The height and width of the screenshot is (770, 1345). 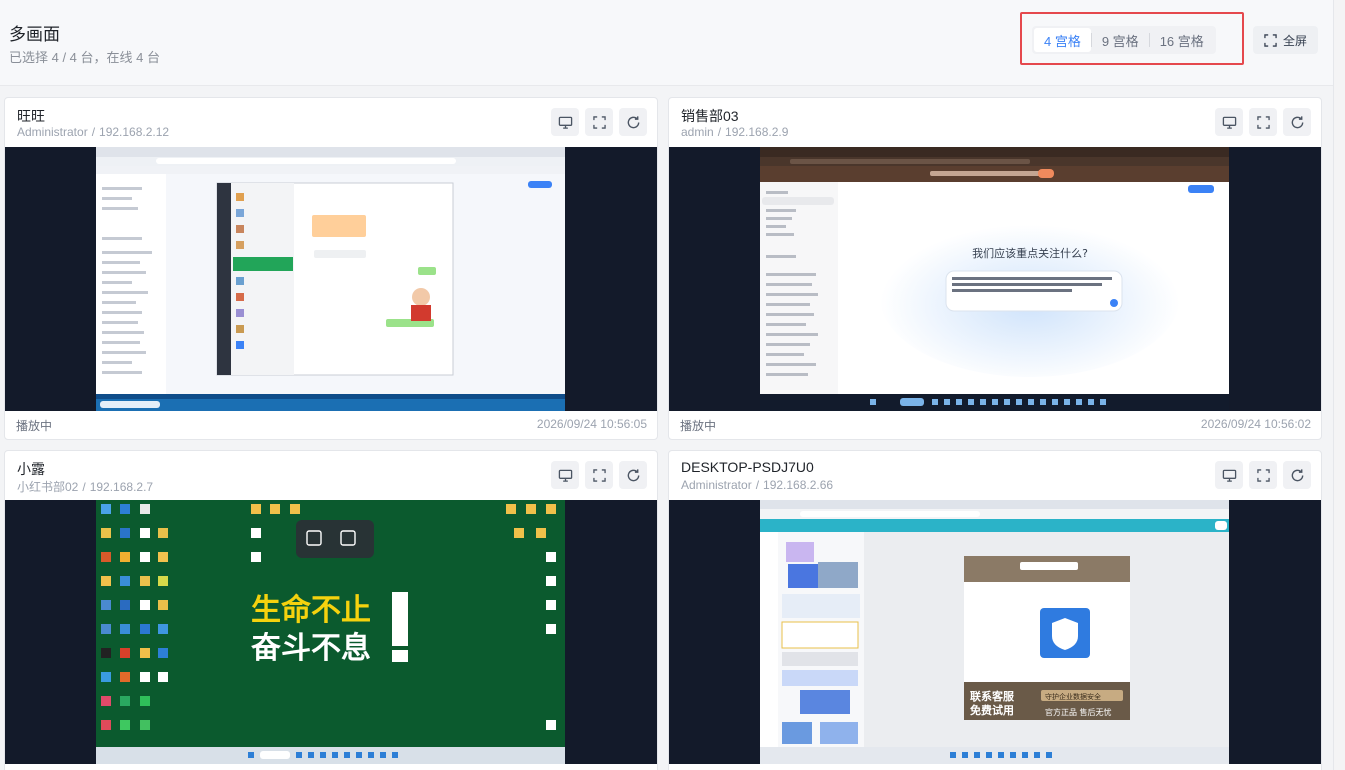 I want to click on device-ip: 192.168.2.9, so click(x=757, y=132).